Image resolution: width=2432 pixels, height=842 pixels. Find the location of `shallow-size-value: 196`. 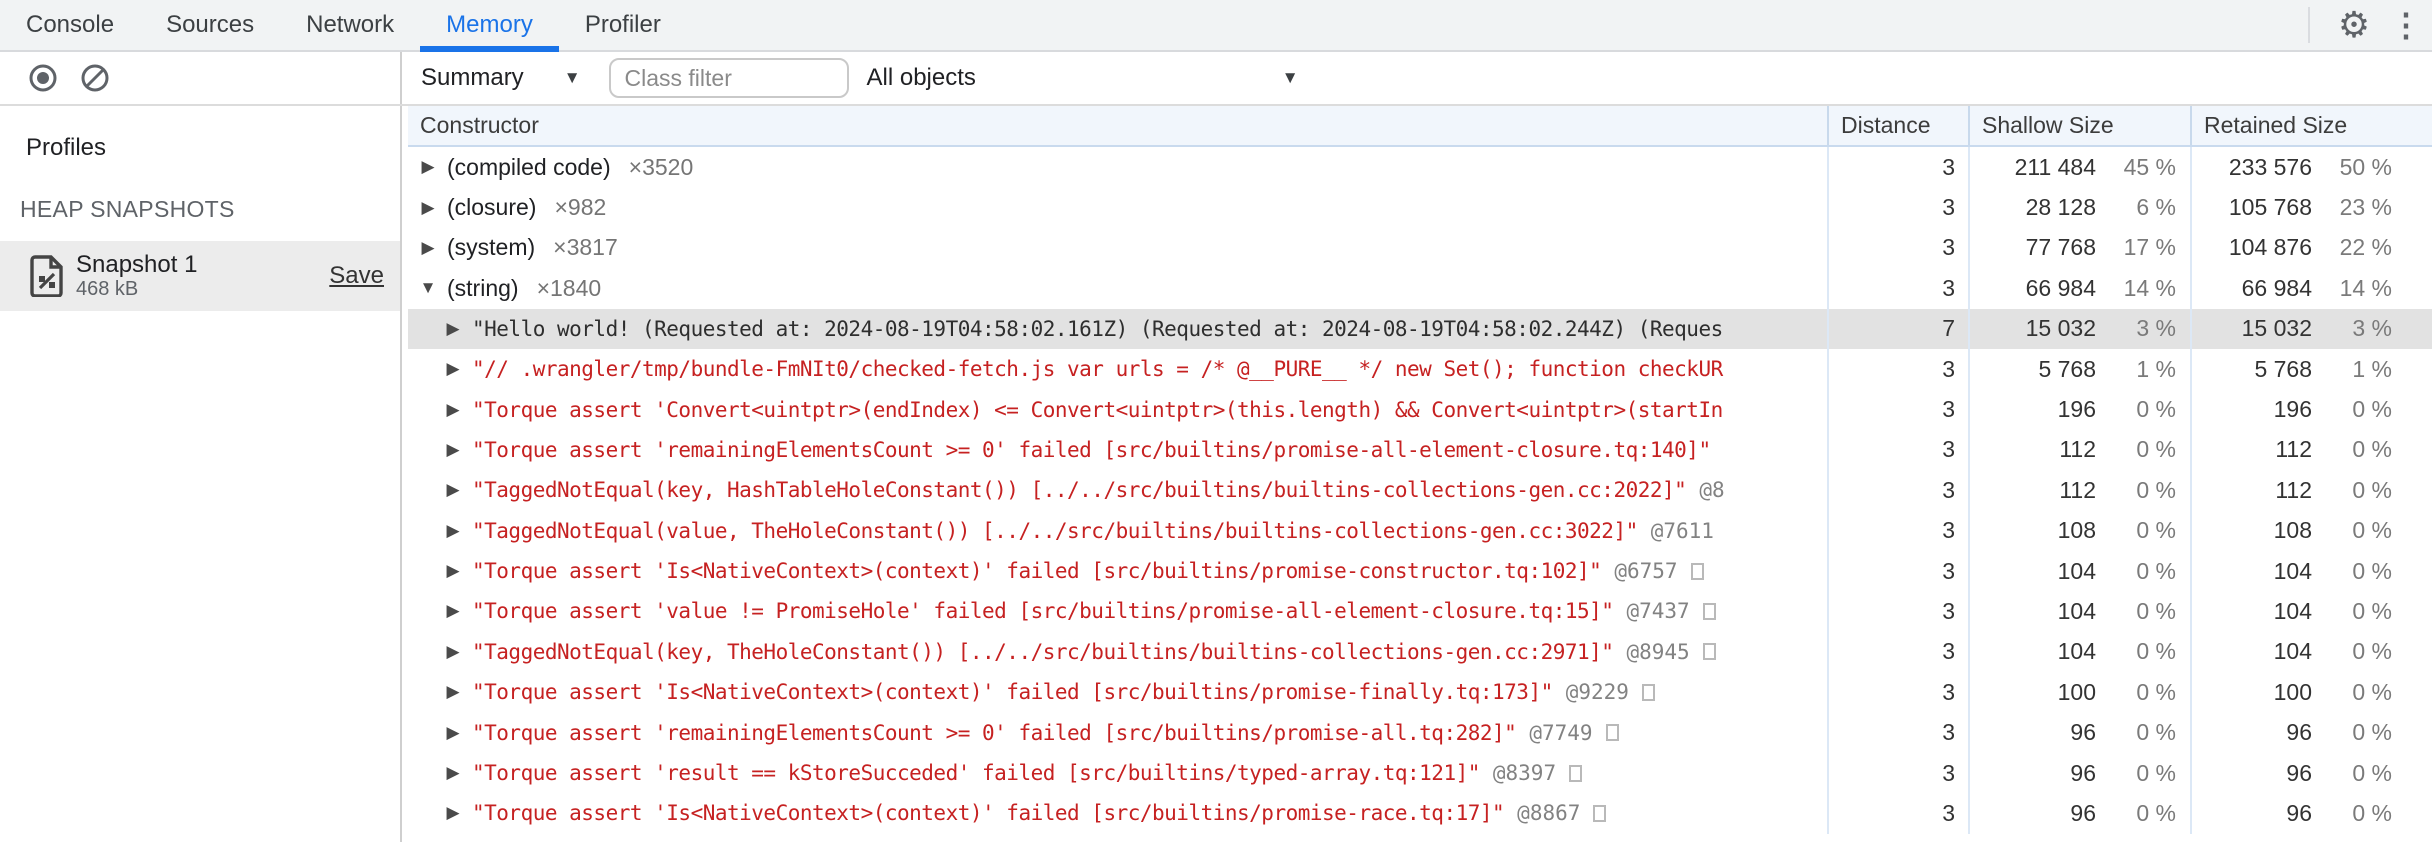

shallow-size-value: 196 is located at coordinates (2076, 409).